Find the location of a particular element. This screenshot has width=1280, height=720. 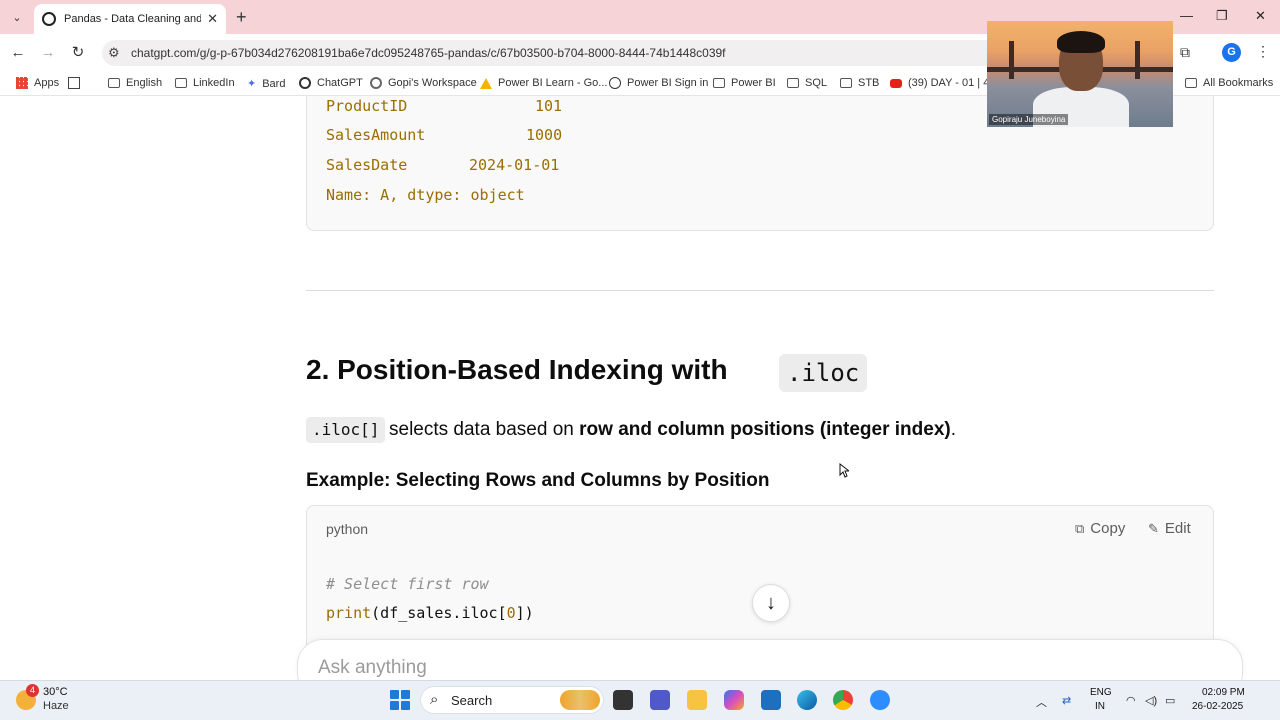

active-tab: Pandas - Data Cleaning and An ✕ is located at coordinates (130, 19).